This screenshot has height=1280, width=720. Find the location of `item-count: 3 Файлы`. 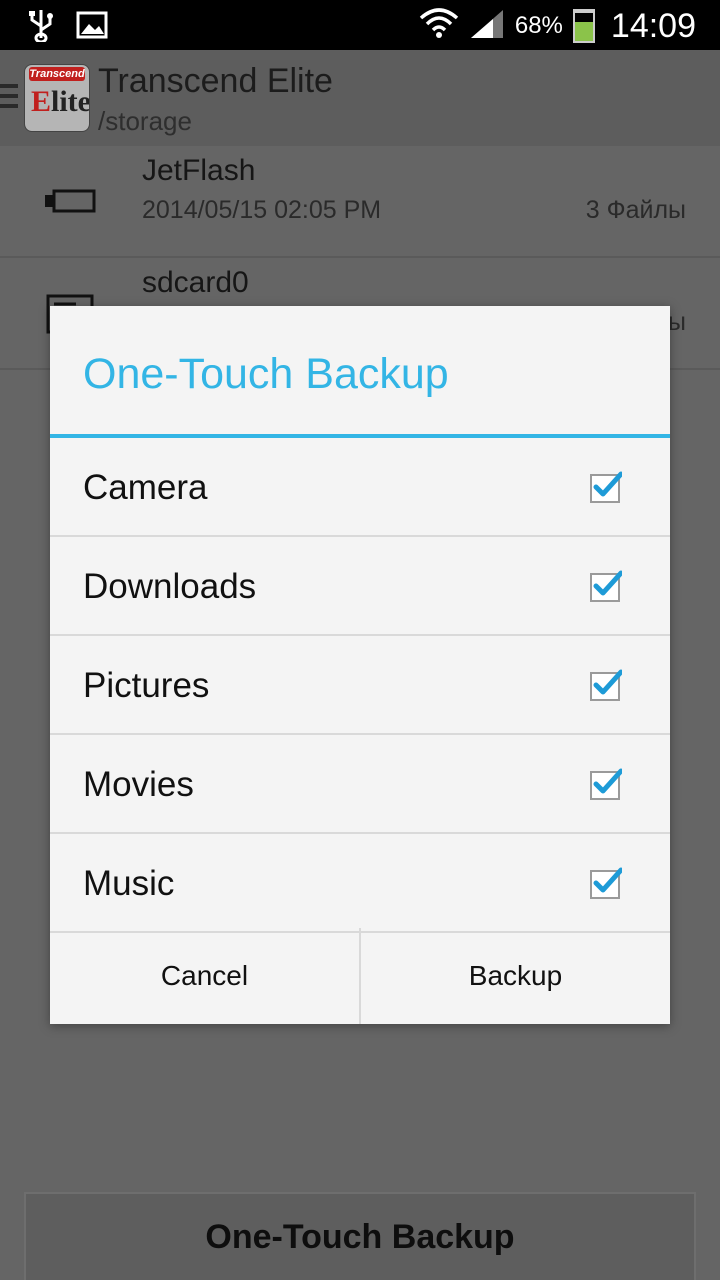

item-count: 3 Файлы is located at coordinates (635, 210).